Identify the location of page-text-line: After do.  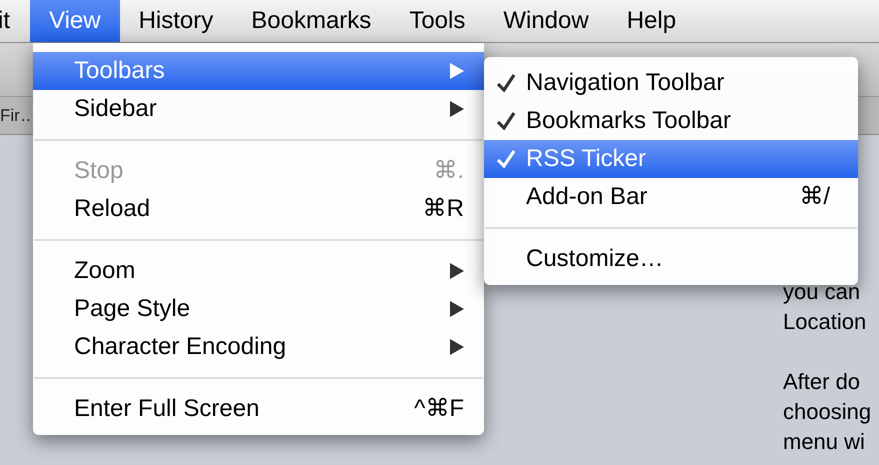
(822, 382).